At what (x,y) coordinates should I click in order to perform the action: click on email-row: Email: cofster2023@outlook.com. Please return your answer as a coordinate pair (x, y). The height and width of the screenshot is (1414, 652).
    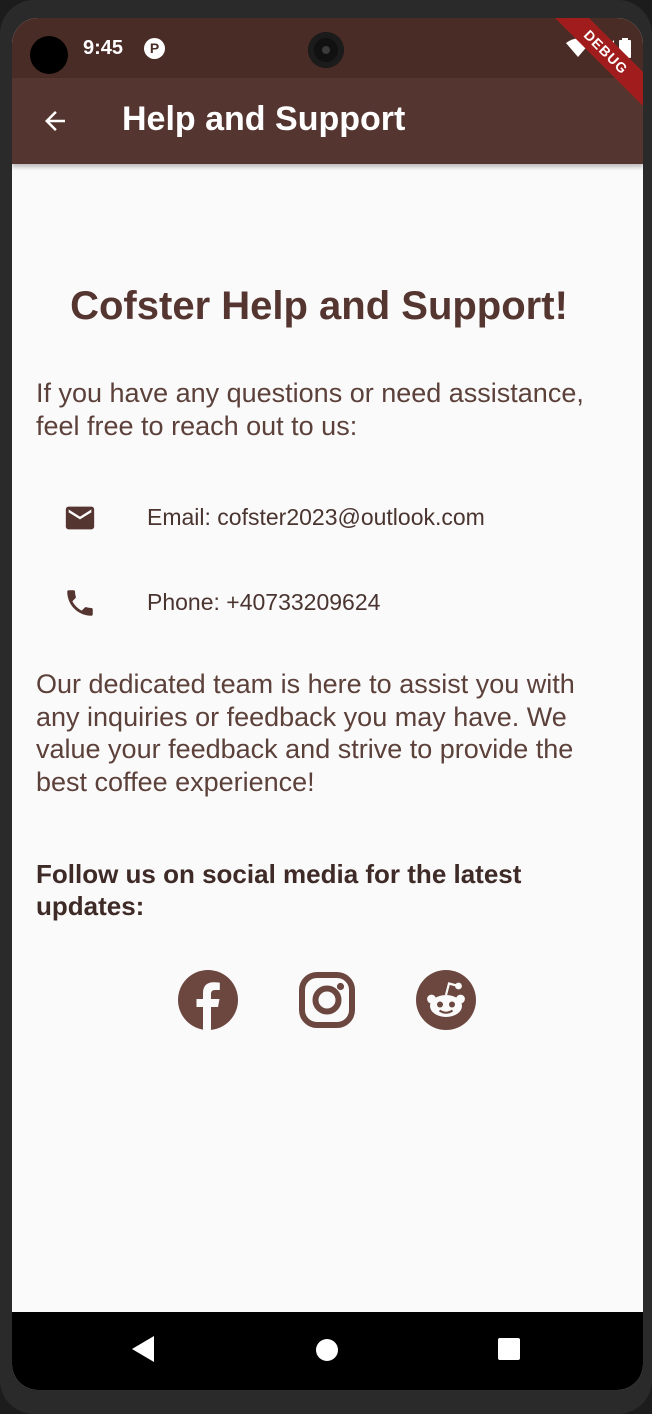
    Looking at the image, I should click on (342, 520).